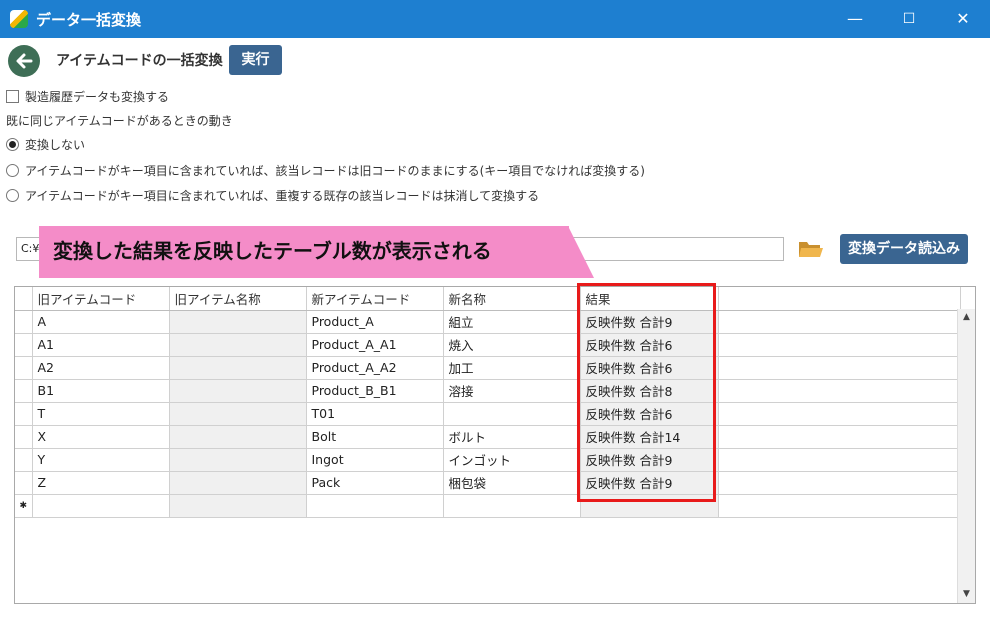  I want to click on cell-new-code: Product_A_A1, so click(375, 345).